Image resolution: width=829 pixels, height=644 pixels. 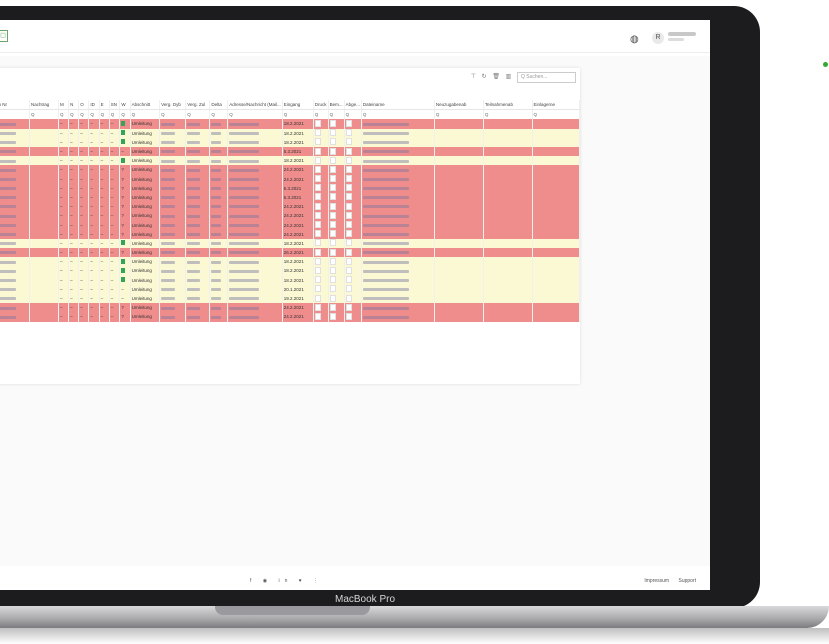 What do you see at coordinates (556, 105) in the screenshot?
I see `column-header: Einlagerne` at bounding box center [556, 105].